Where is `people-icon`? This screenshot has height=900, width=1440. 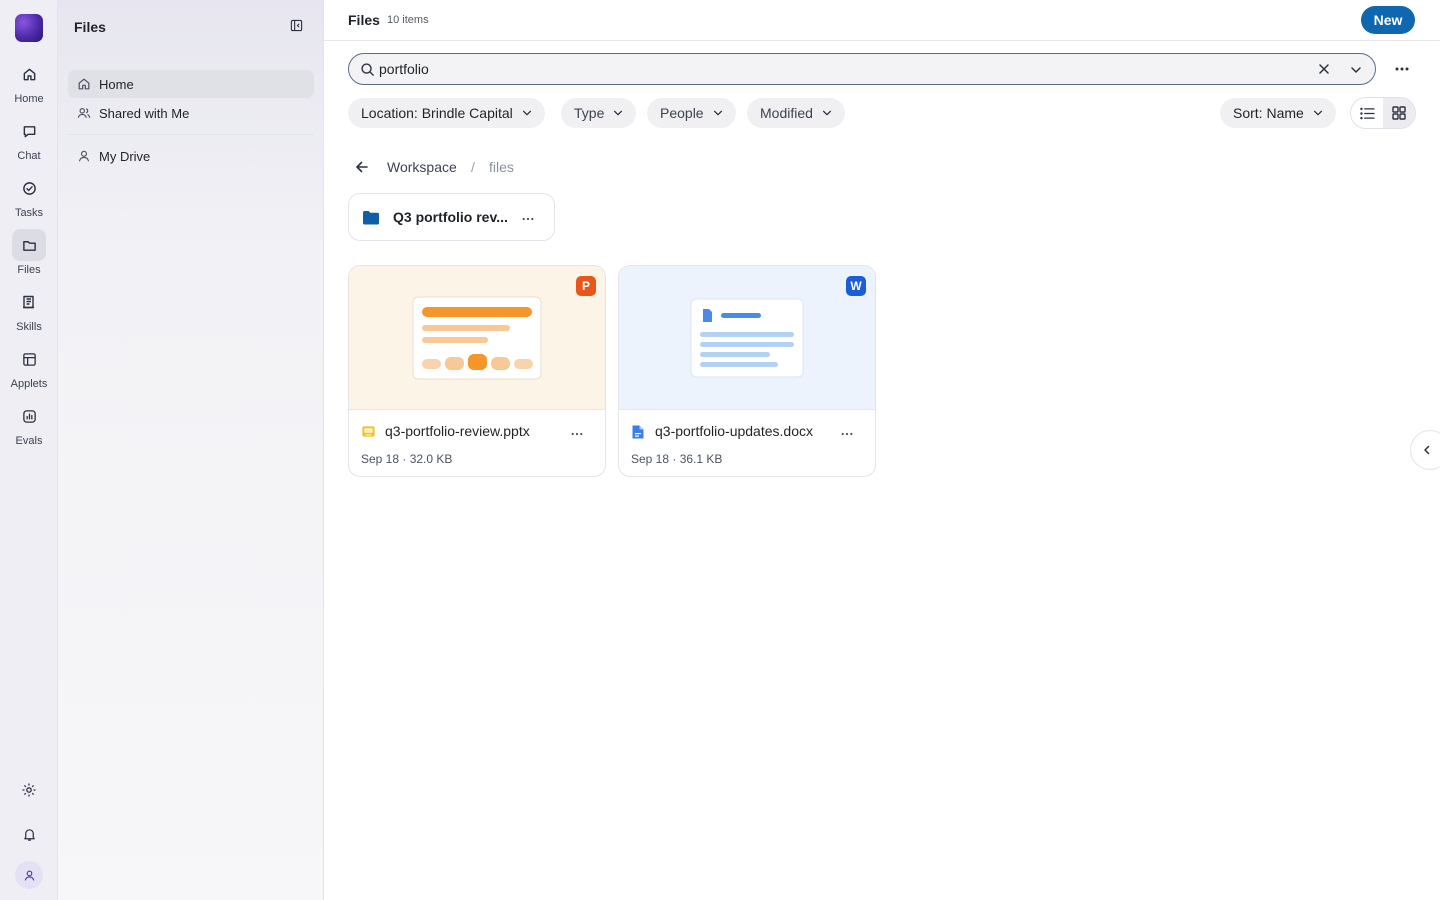 people-icon is located at coordinates (84, 113).